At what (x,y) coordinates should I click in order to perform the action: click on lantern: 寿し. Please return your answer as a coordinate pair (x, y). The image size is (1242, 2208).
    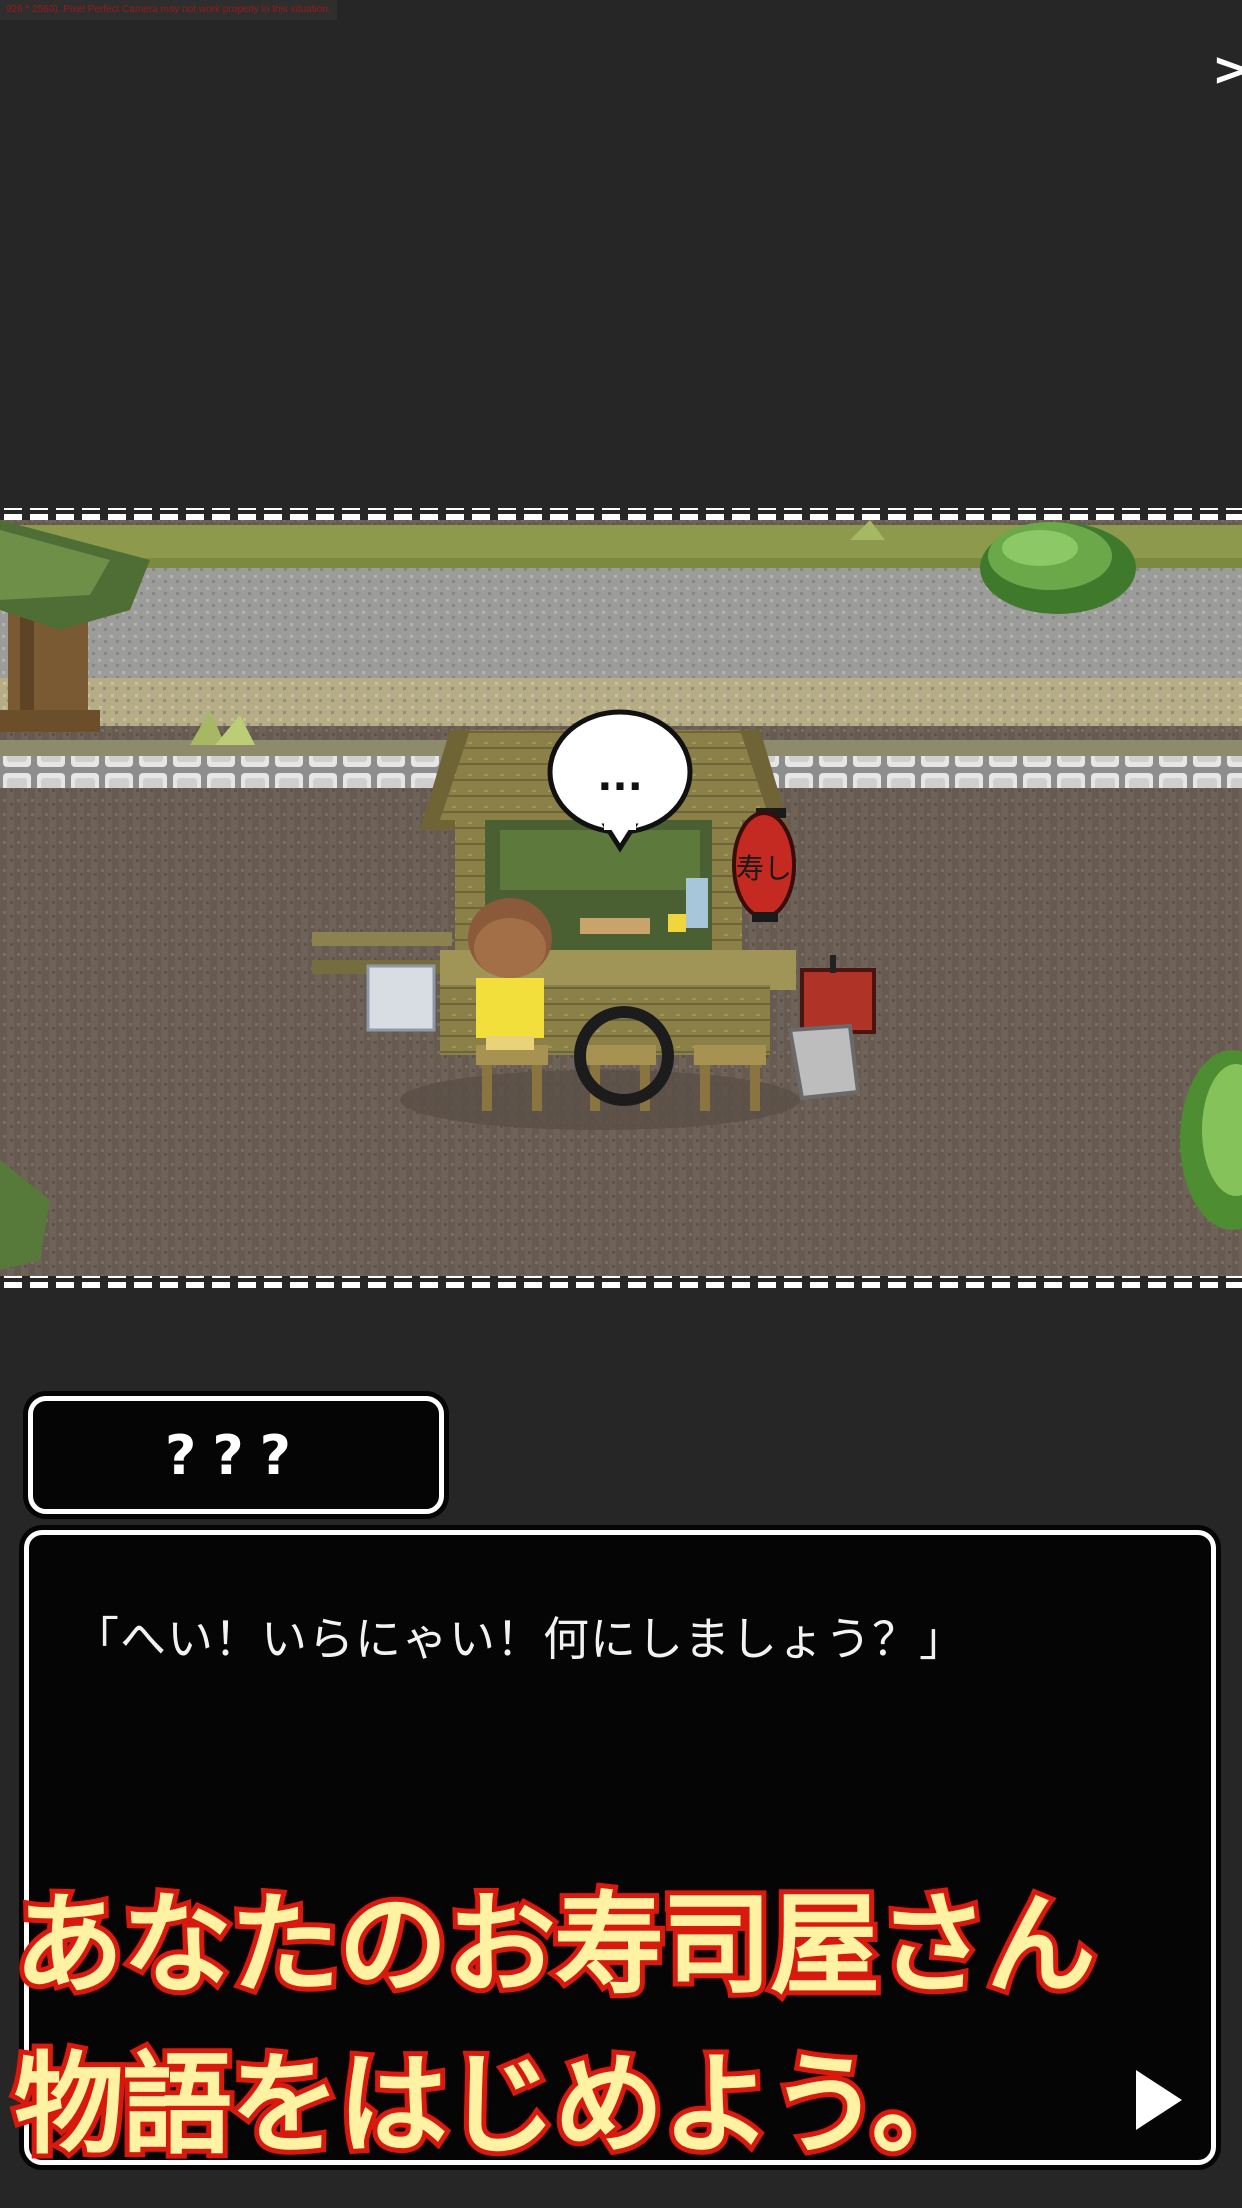
    Looking at the image, I should click on (764, 865).